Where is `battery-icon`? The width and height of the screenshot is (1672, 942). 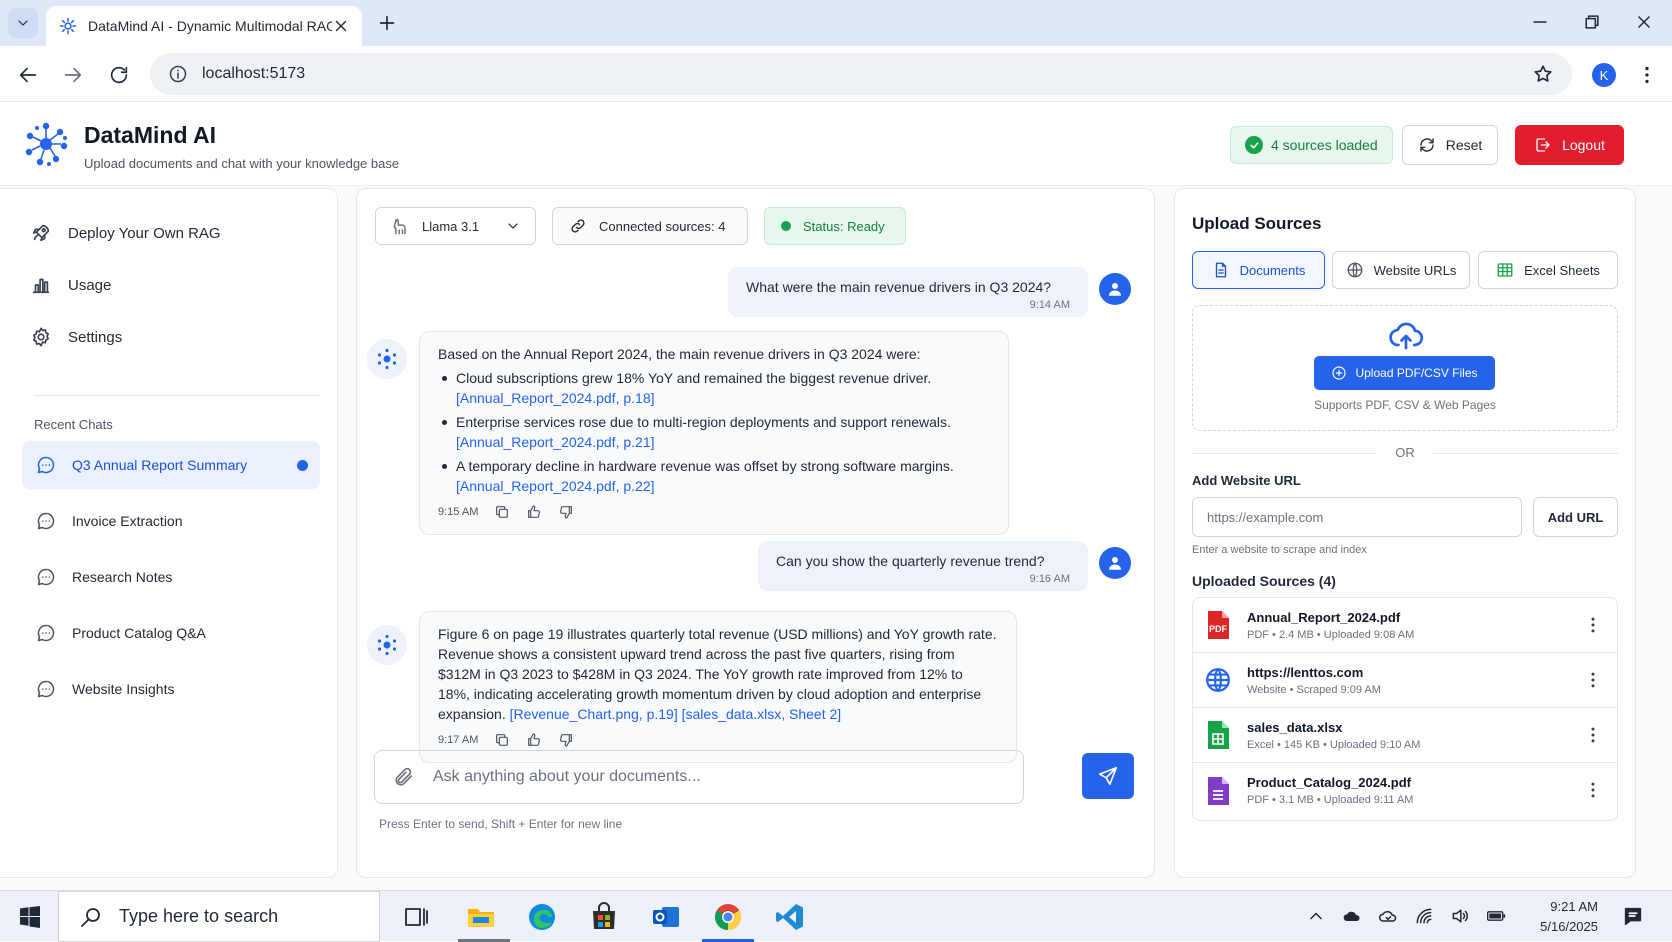
battery-icon is located at coordinates (1496, 916).